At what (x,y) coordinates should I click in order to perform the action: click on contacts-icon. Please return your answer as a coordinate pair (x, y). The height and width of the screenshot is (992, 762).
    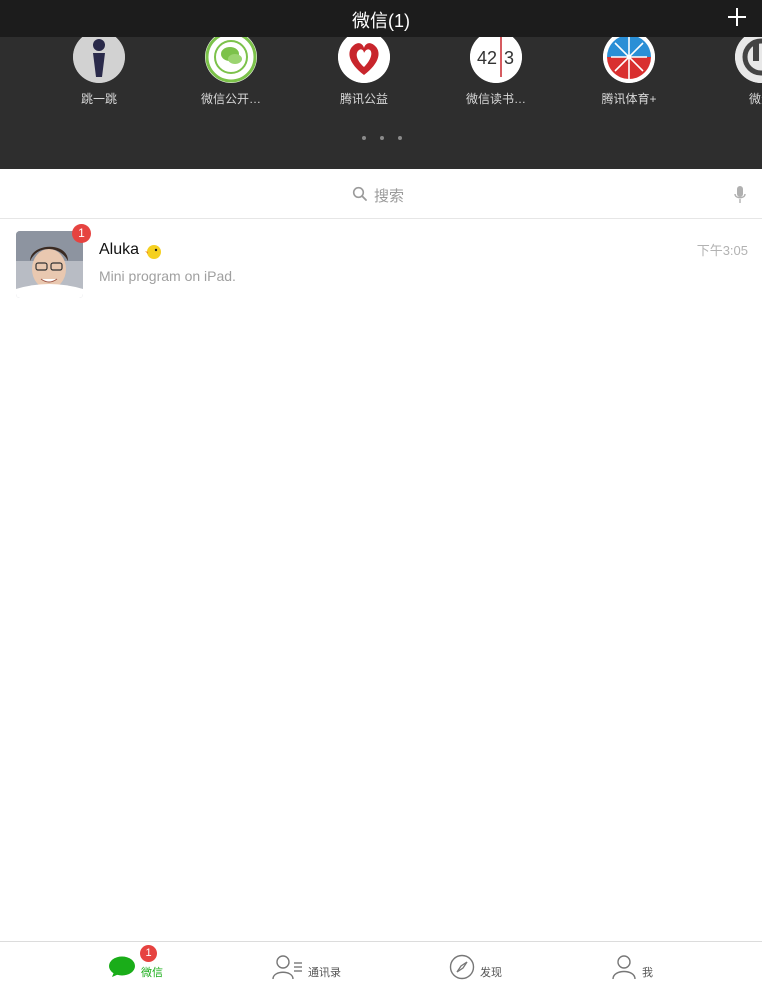
    Looking at the image, I should click on (287, 967).